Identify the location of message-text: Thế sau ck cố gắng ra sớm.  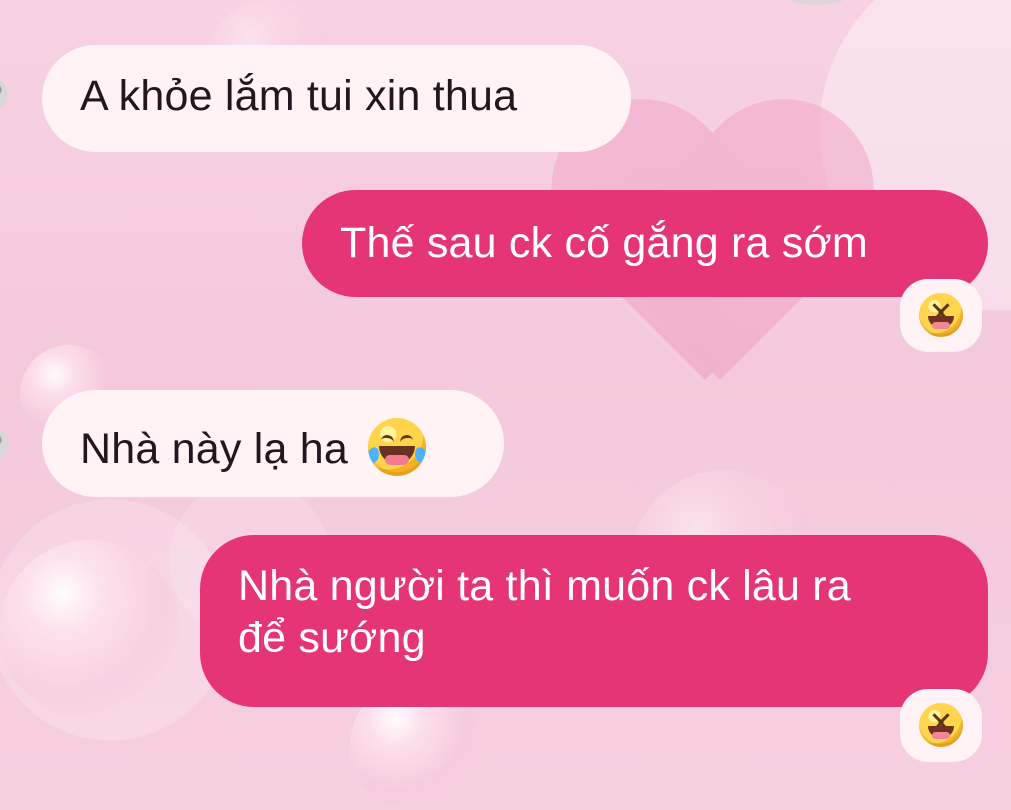
(604, 243).